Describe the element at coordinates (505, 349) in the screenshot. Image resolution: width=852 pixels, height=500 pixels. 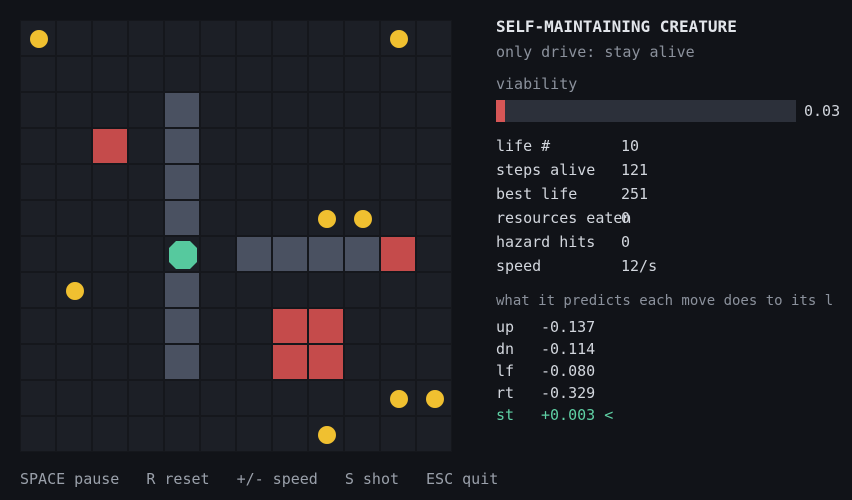
I see `prediction-move: dn` at that location.